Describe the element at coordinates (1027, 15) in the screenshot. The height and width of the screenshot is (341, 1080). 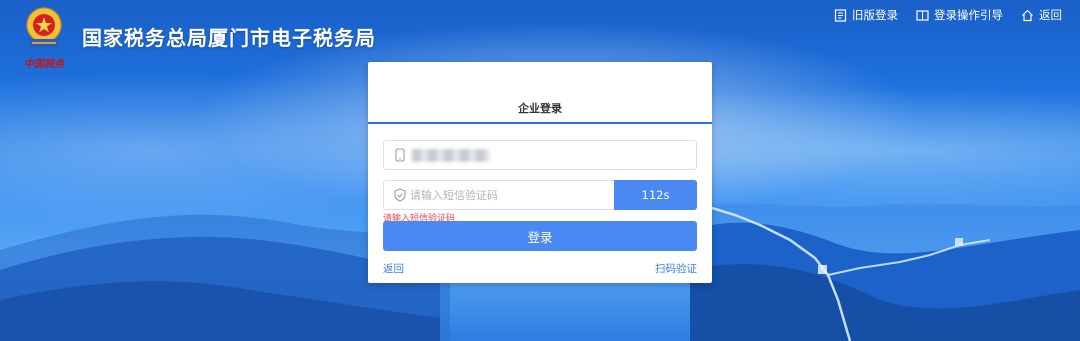
I see `home-icon` at that location.